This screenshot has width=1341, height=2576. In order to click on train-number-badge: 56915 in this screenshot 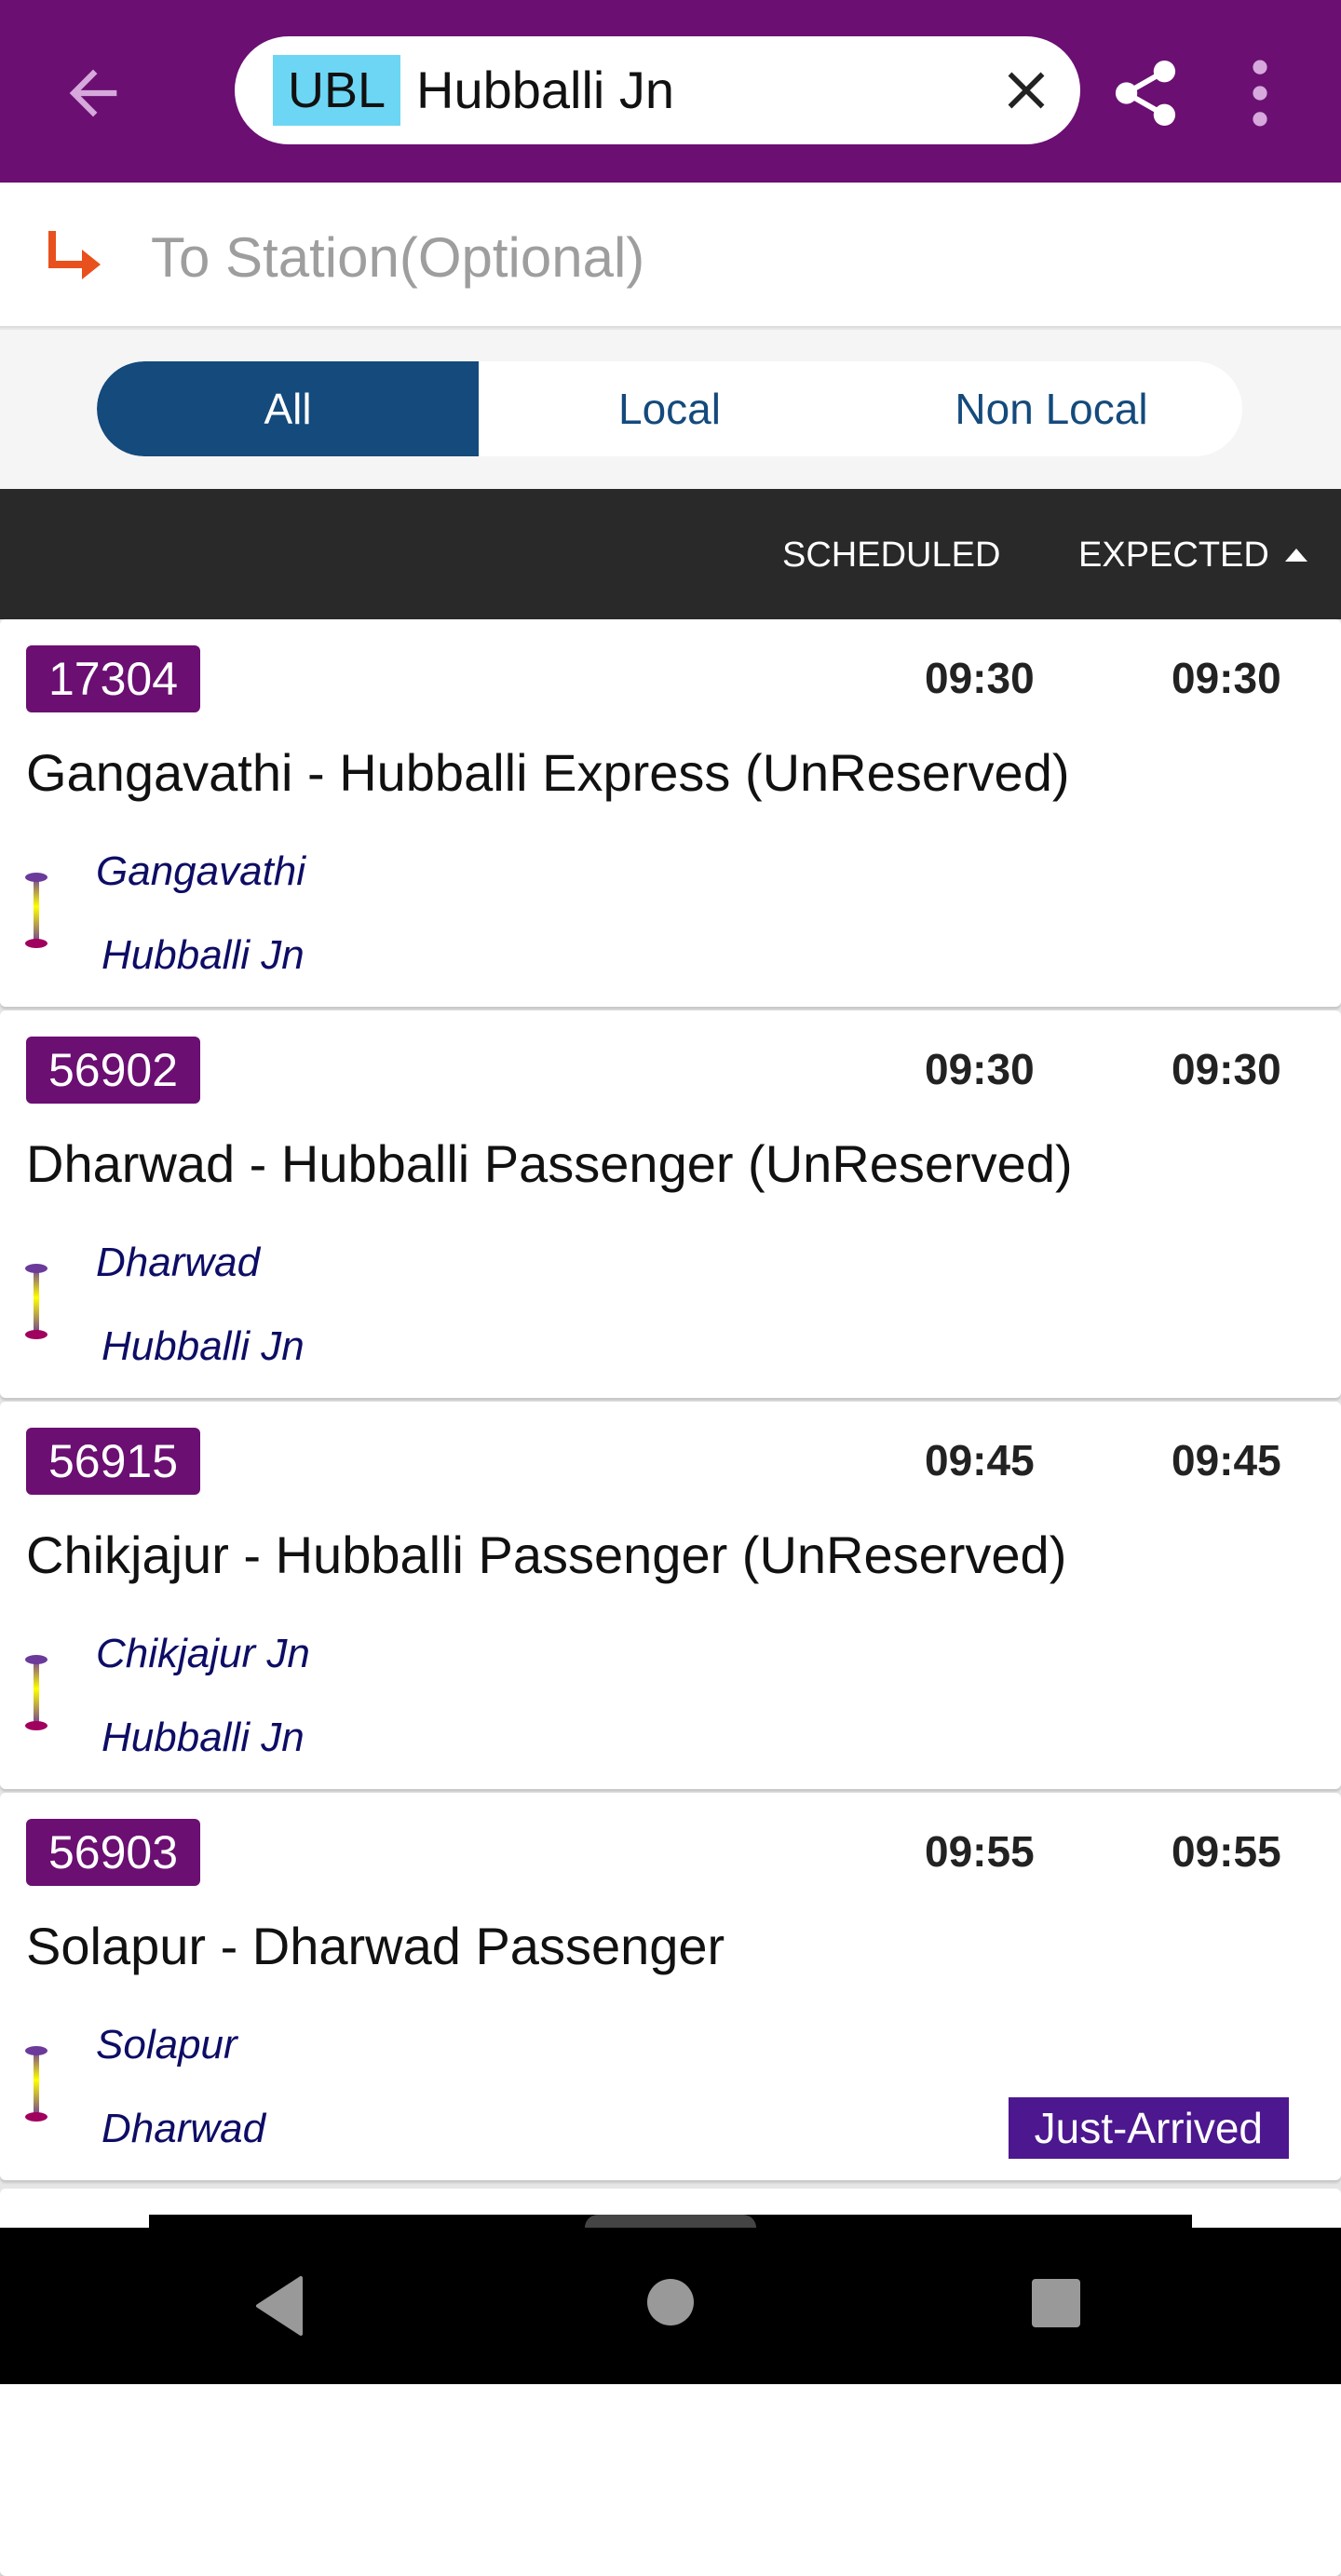, I will do `click(114, 1461)`.